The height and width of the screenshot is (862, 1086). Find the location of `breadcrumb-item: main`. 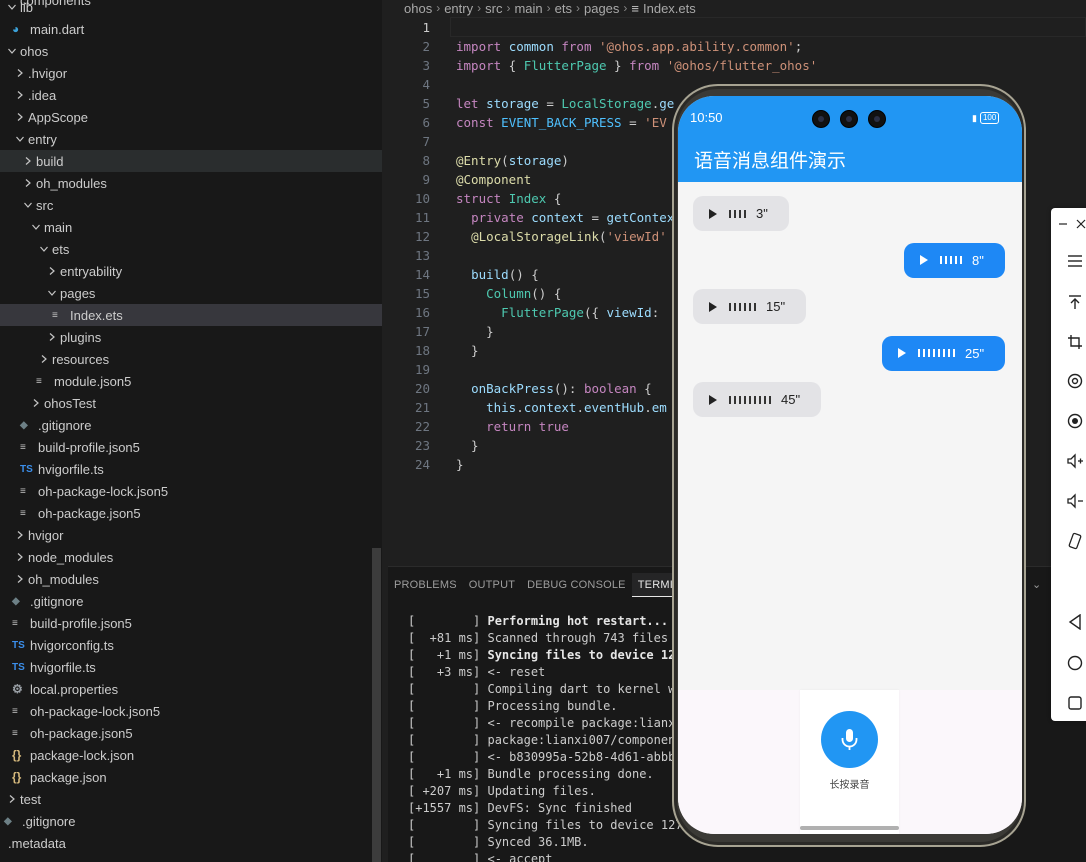

breadcrumb-item: main is located at coordinates (528, 8).